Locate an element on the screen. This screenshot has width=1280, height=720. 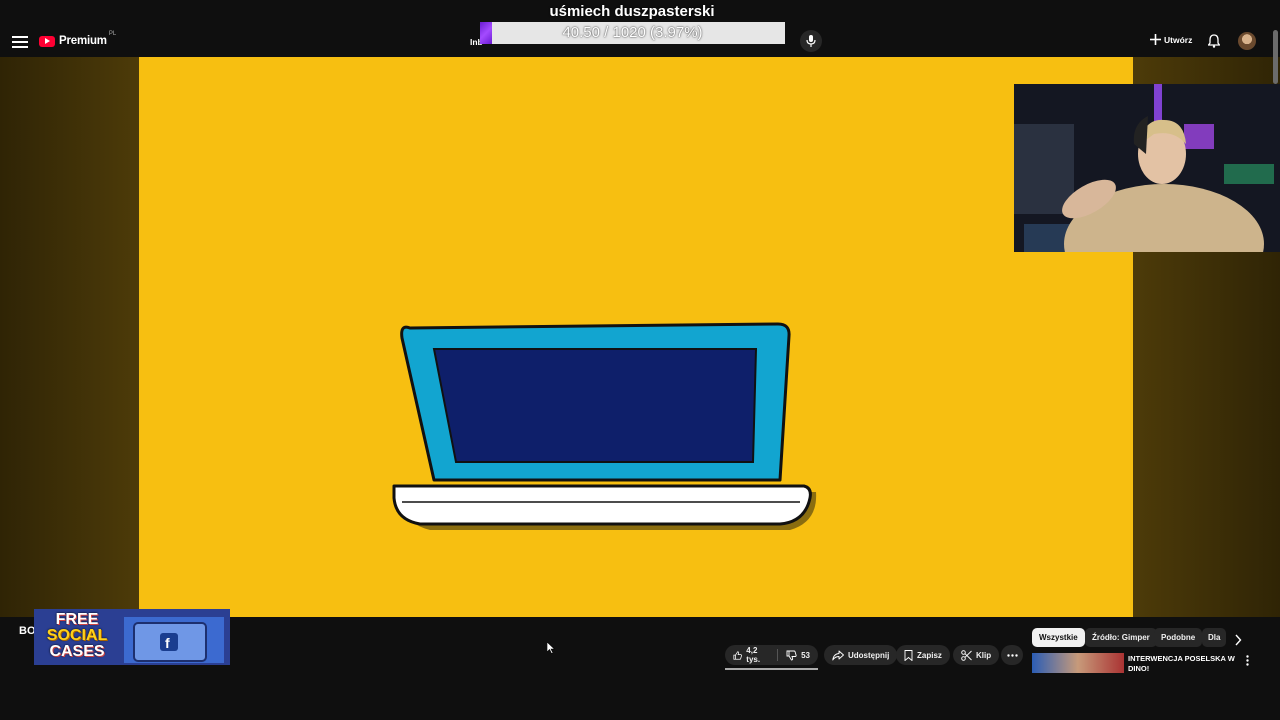
laptop-screen is located at coordinates (595, 405).